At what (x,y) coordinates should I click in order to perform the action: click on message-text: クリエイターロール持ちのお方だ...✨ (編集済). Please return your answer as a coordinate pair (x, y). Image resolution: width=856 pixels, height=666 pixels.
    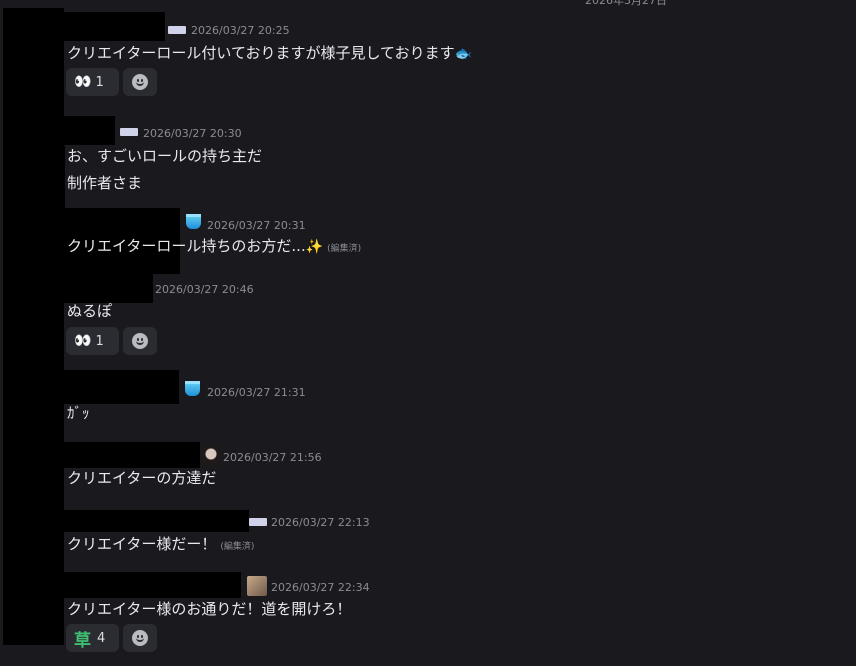
    Looking at the image, I should click on (214, 245).